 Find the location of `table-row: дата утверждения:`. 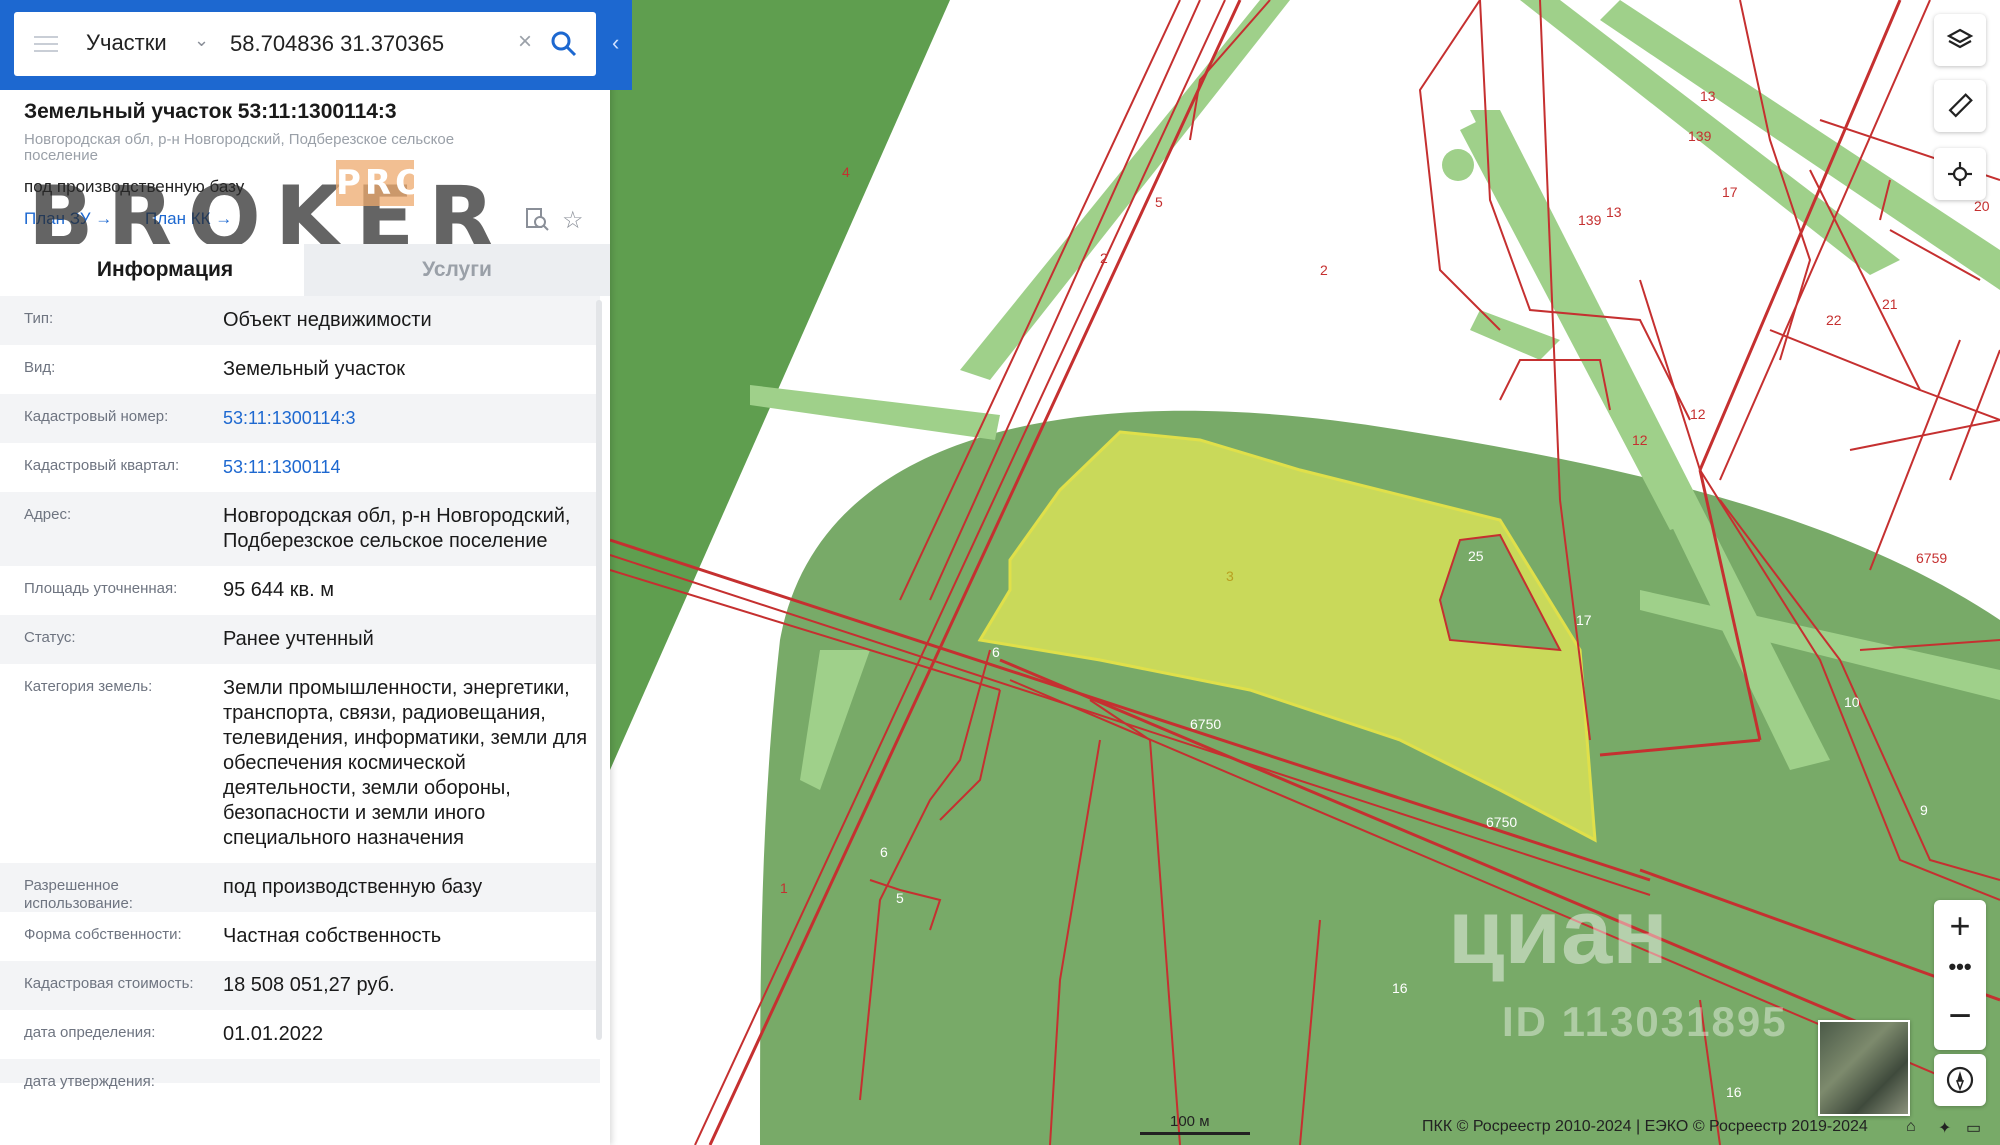

table-row: дата утверждения: is located at coordinates (300, 1074).